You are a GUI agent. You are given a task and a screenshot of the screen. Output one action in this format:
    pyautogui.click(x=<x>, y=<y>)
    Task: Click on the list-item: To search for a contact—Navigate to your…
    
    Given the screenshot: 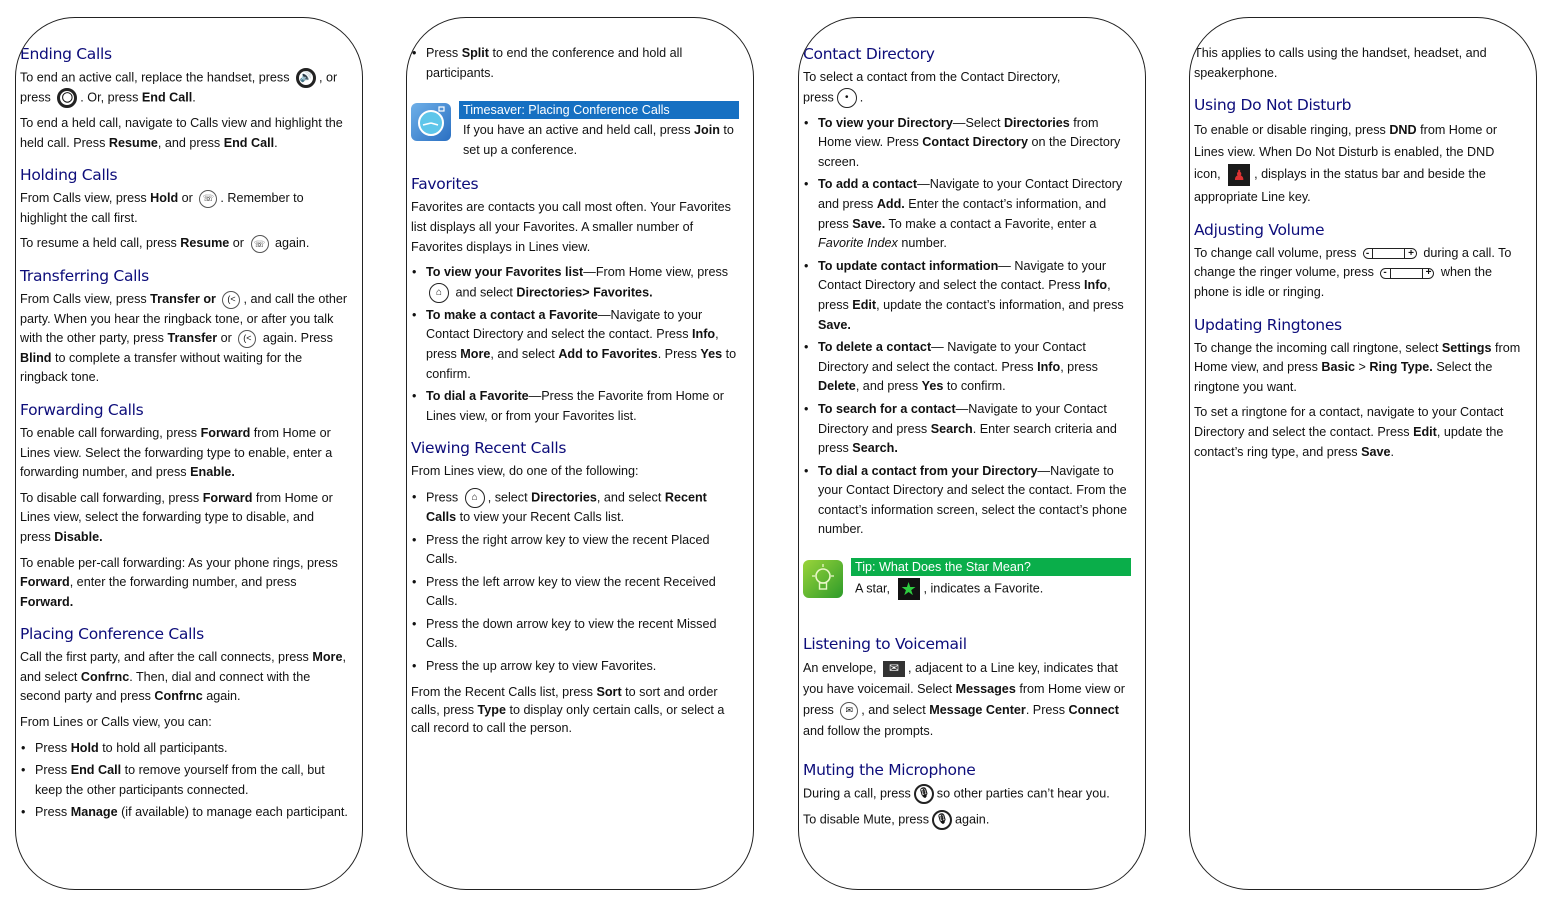 What is the action you would take?
    pyautogui.click(x=967, y=429)
    